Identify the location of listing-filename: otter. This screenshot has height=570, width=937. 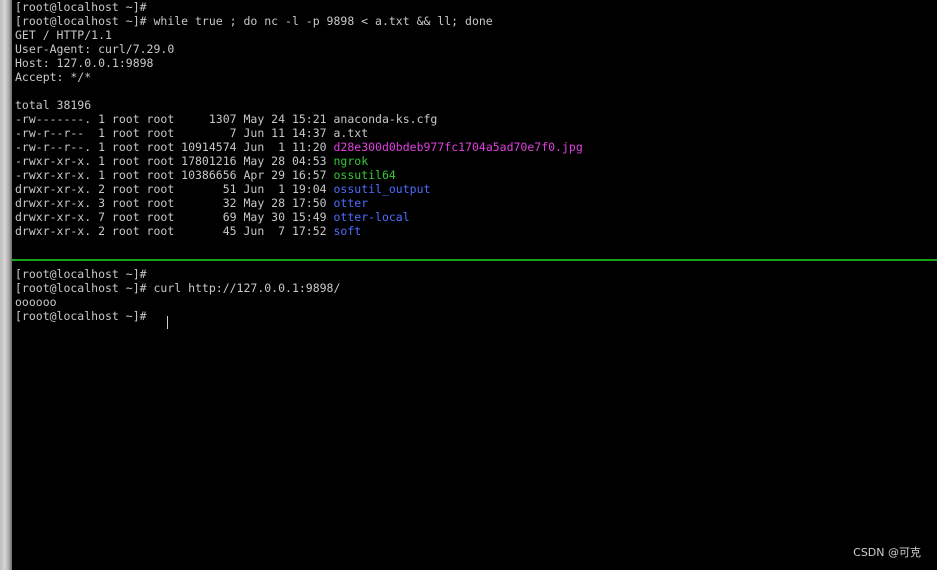
(351, 203).